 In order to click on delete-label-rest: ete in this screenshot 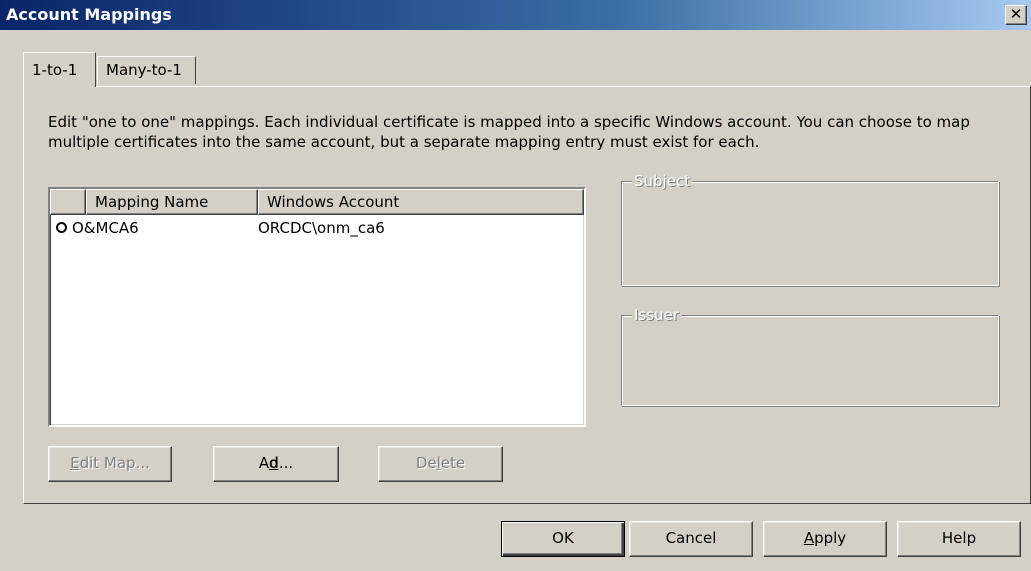, I will do `click(453, 463)`.